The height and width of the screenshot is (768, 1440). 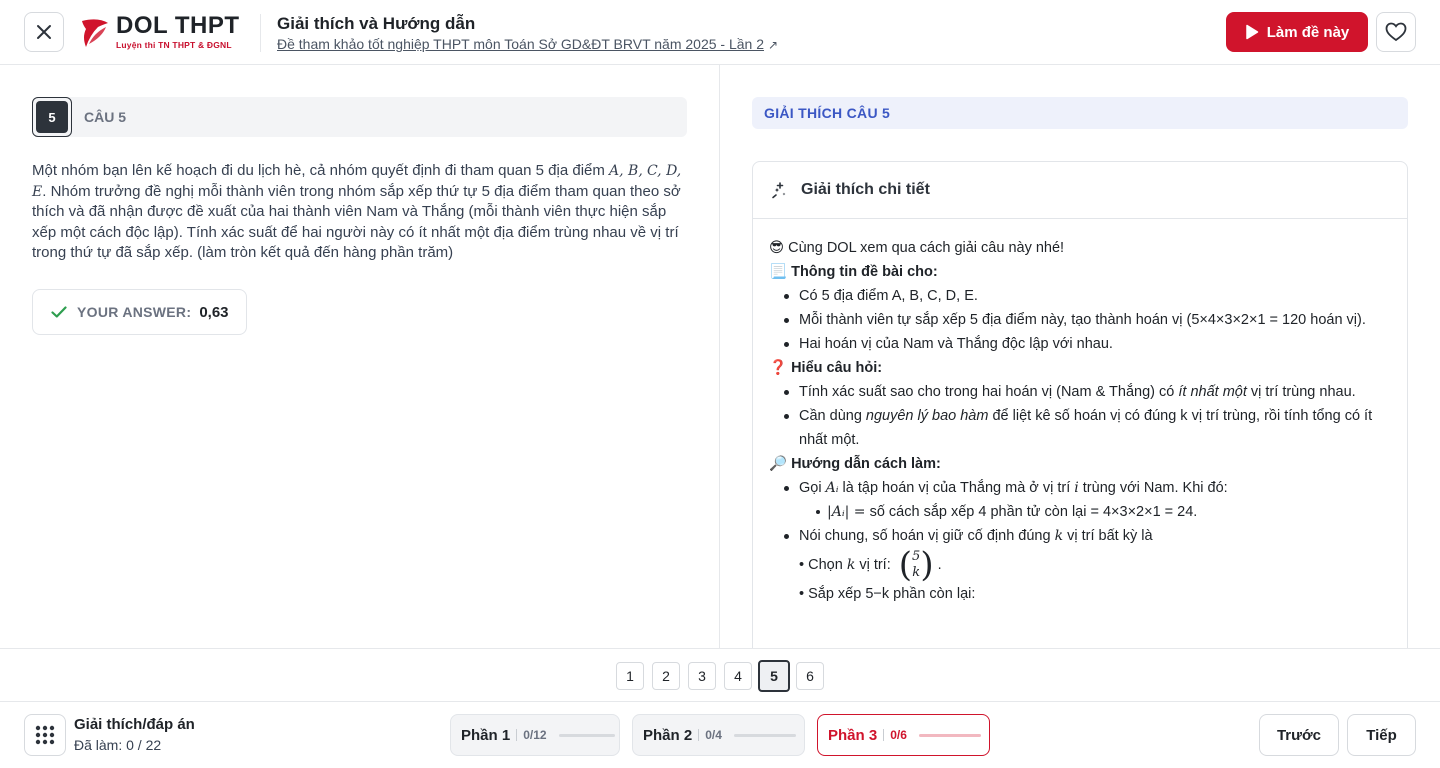 I want to click on part-3-tab: Phần 3 0/6, so click(x=903, y=735).